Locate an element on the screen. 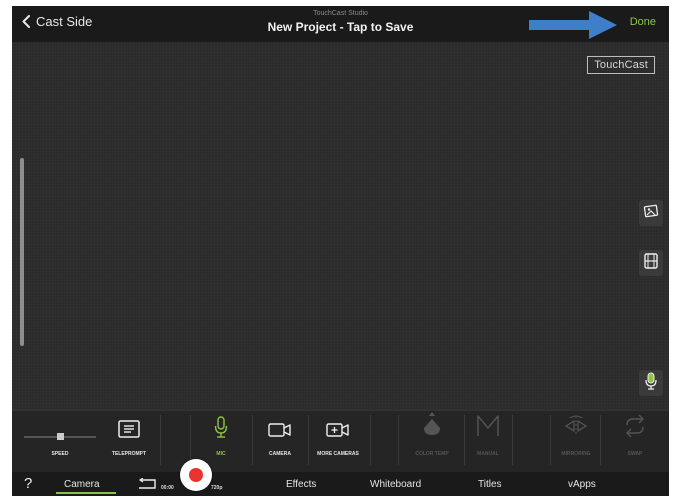  film-icon is located at coordinates (651, 263).